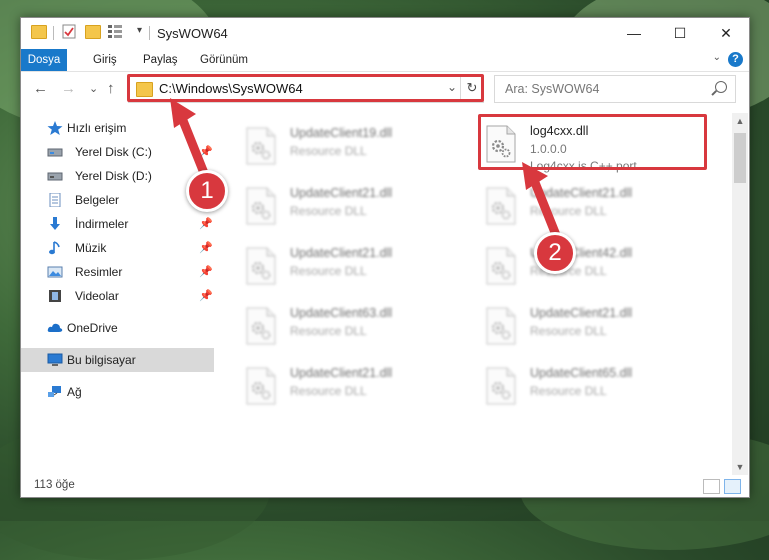  Describe the element at coordinates (552, 89) in the screenshot. I see `search-input: Ara: SysWOW64` at that location.